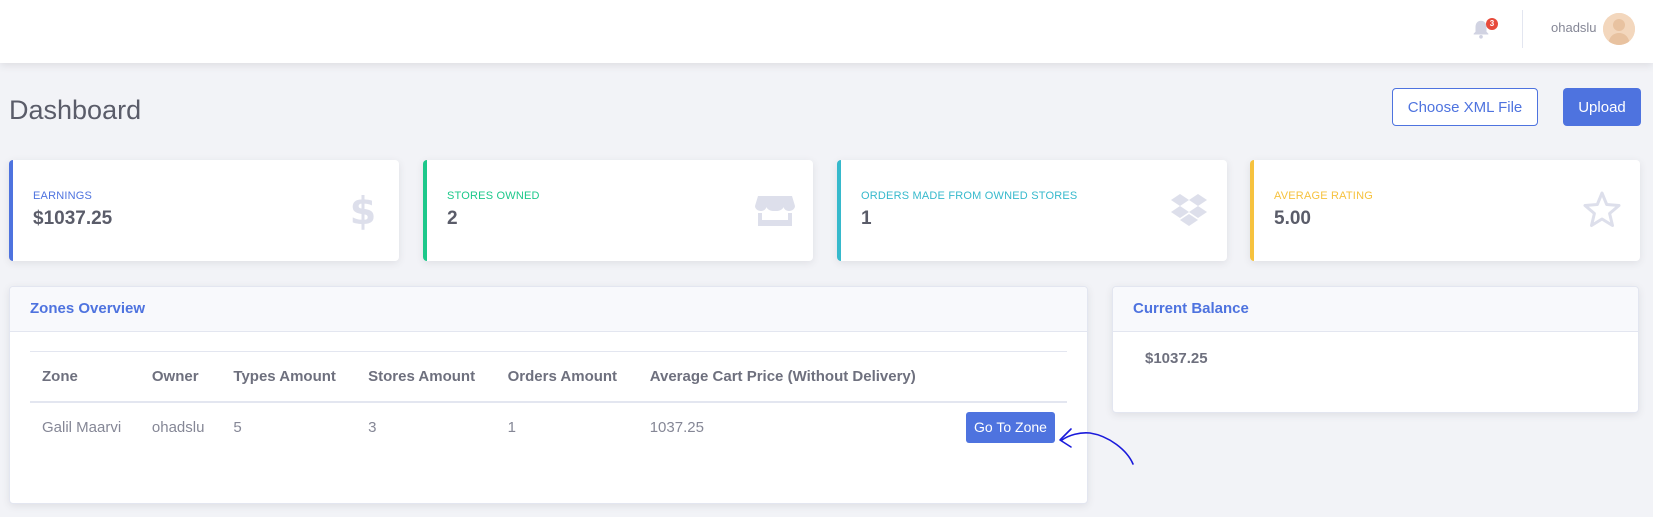 The image size is (1653, 517). What do you see at coordinates (775, 211) in the screenshot?
I see `store-icon` at bounding box center [775, 211].